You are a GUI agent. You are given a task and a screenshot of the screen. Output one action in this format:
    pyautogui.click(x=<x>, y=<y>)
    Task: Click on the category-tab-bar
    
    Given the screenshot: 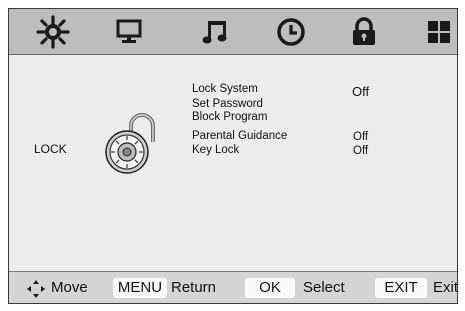 What is the action you would take?
    pyautogui.click(x=233, y=32)
    